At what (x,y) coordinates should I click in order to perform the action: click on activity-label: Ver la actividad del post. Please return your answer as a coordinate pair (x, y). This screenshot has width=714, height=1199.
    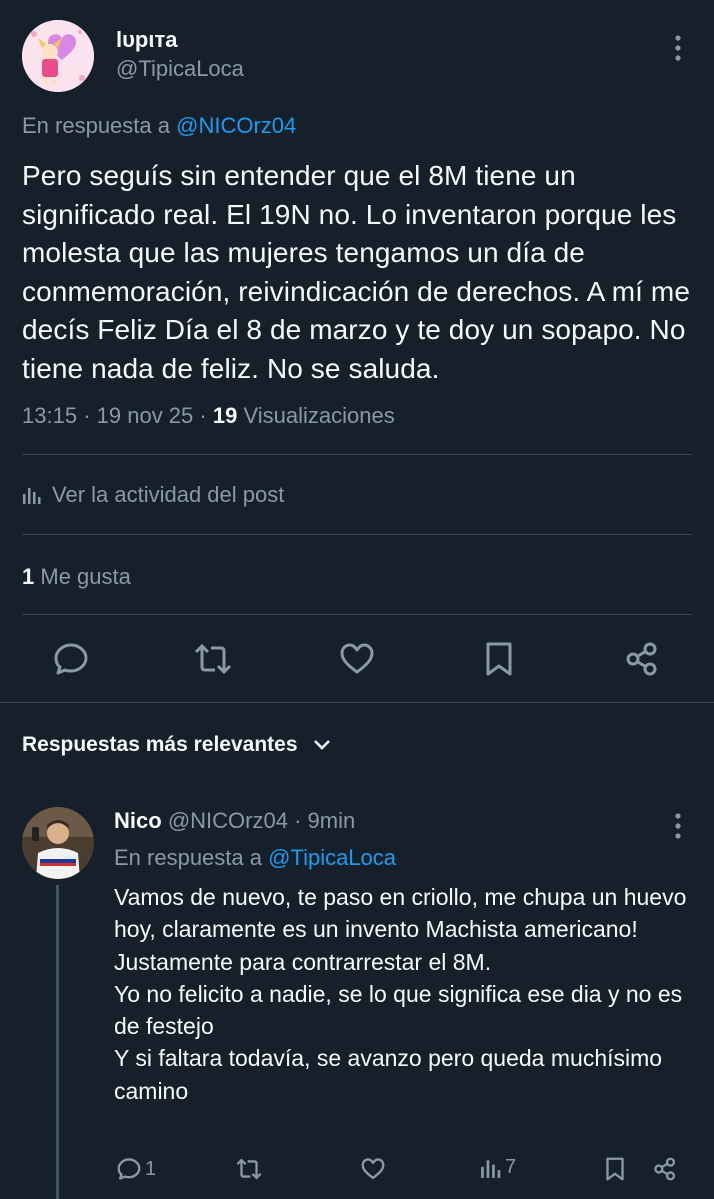
    Looking at the image, I should click on (168, 494).